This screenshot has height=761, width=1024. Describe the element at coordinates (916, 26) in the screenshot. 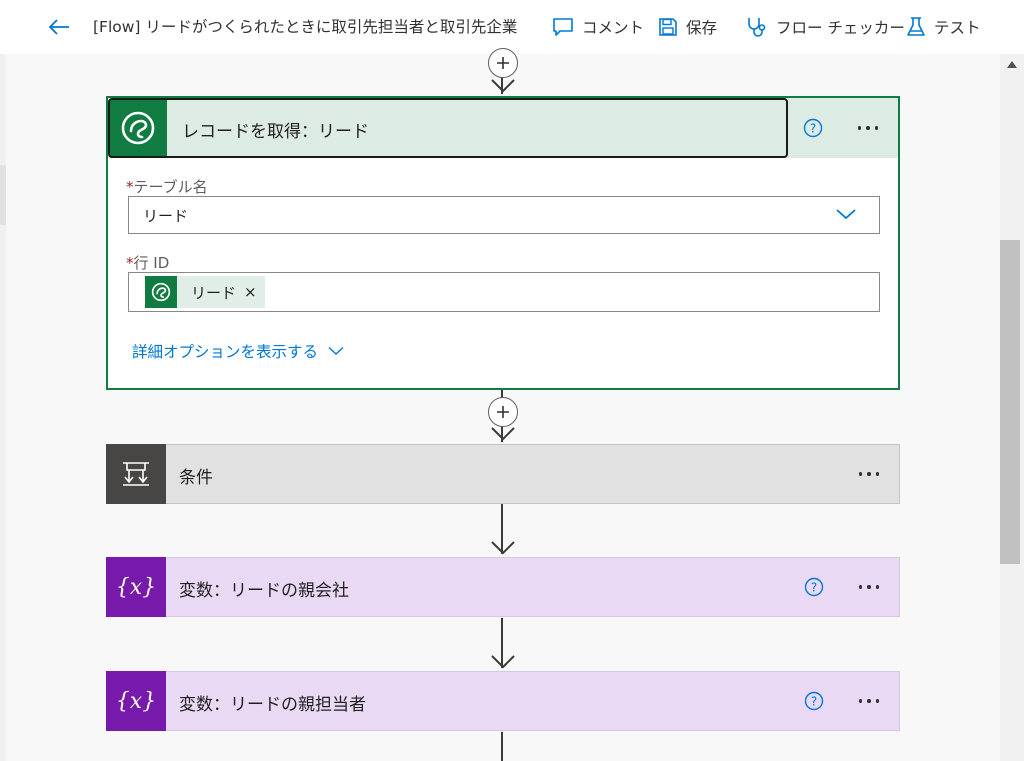

I see `flask-icon` at that location.